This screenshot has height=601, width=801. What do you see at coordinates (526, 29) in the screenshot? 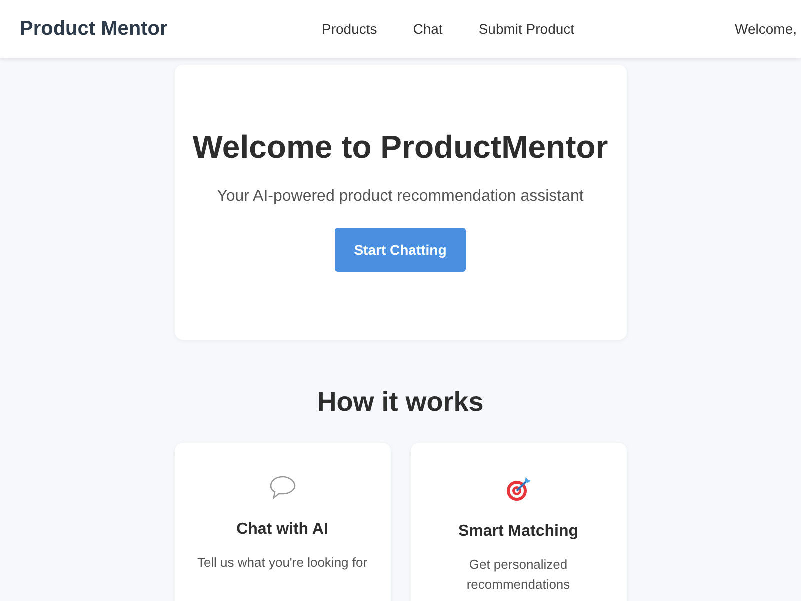
I see `nav-link: Submit Product` at bounding box center [526, 29].